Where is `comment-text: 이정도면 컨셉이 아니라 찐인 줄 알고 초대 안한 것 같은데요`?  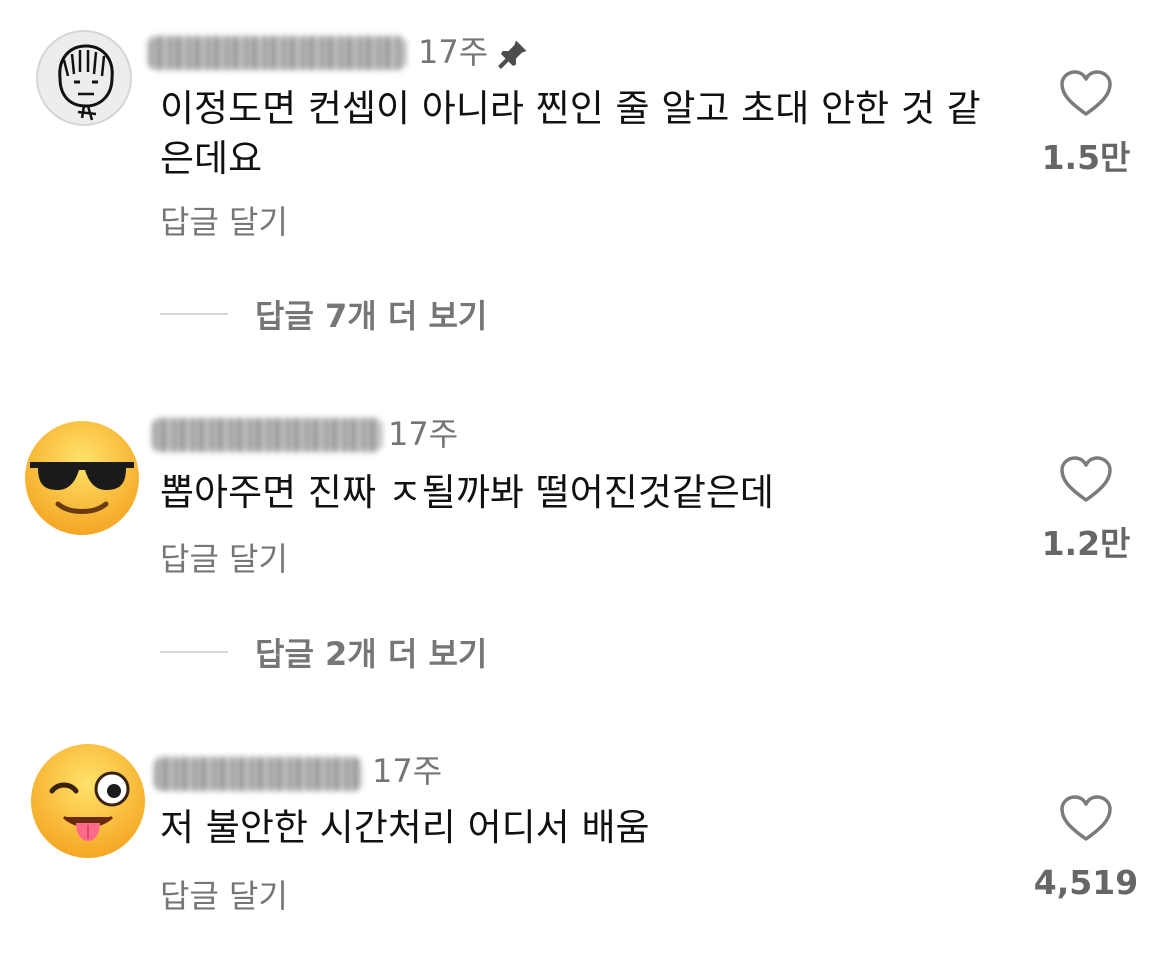
comment-text: 이정도면 컨셉이 아니라 찐인 줄 알고 초대 안한 것 같은데요 is located at coordinates (570, 133).